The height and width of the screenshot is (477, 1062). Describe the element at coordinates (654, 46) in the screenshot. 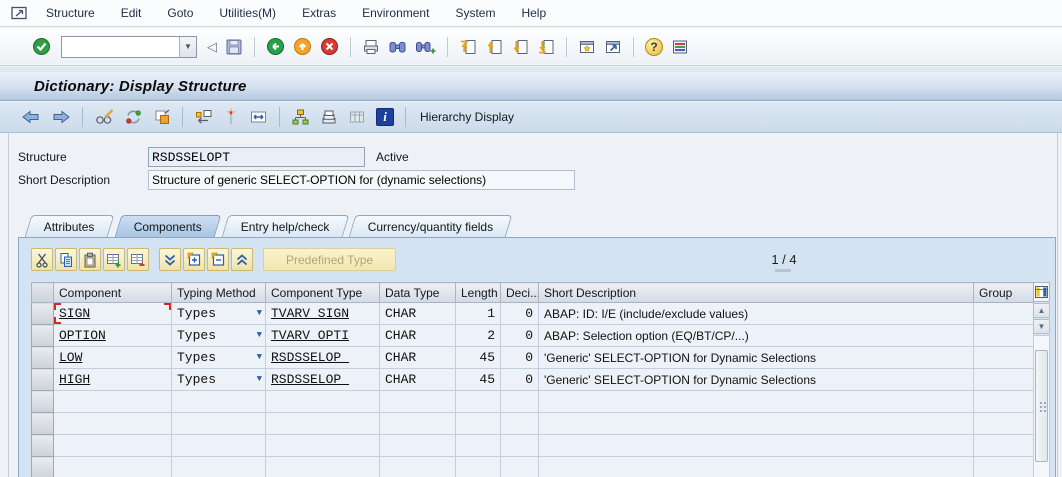

I see `help-button: ?` at that location.